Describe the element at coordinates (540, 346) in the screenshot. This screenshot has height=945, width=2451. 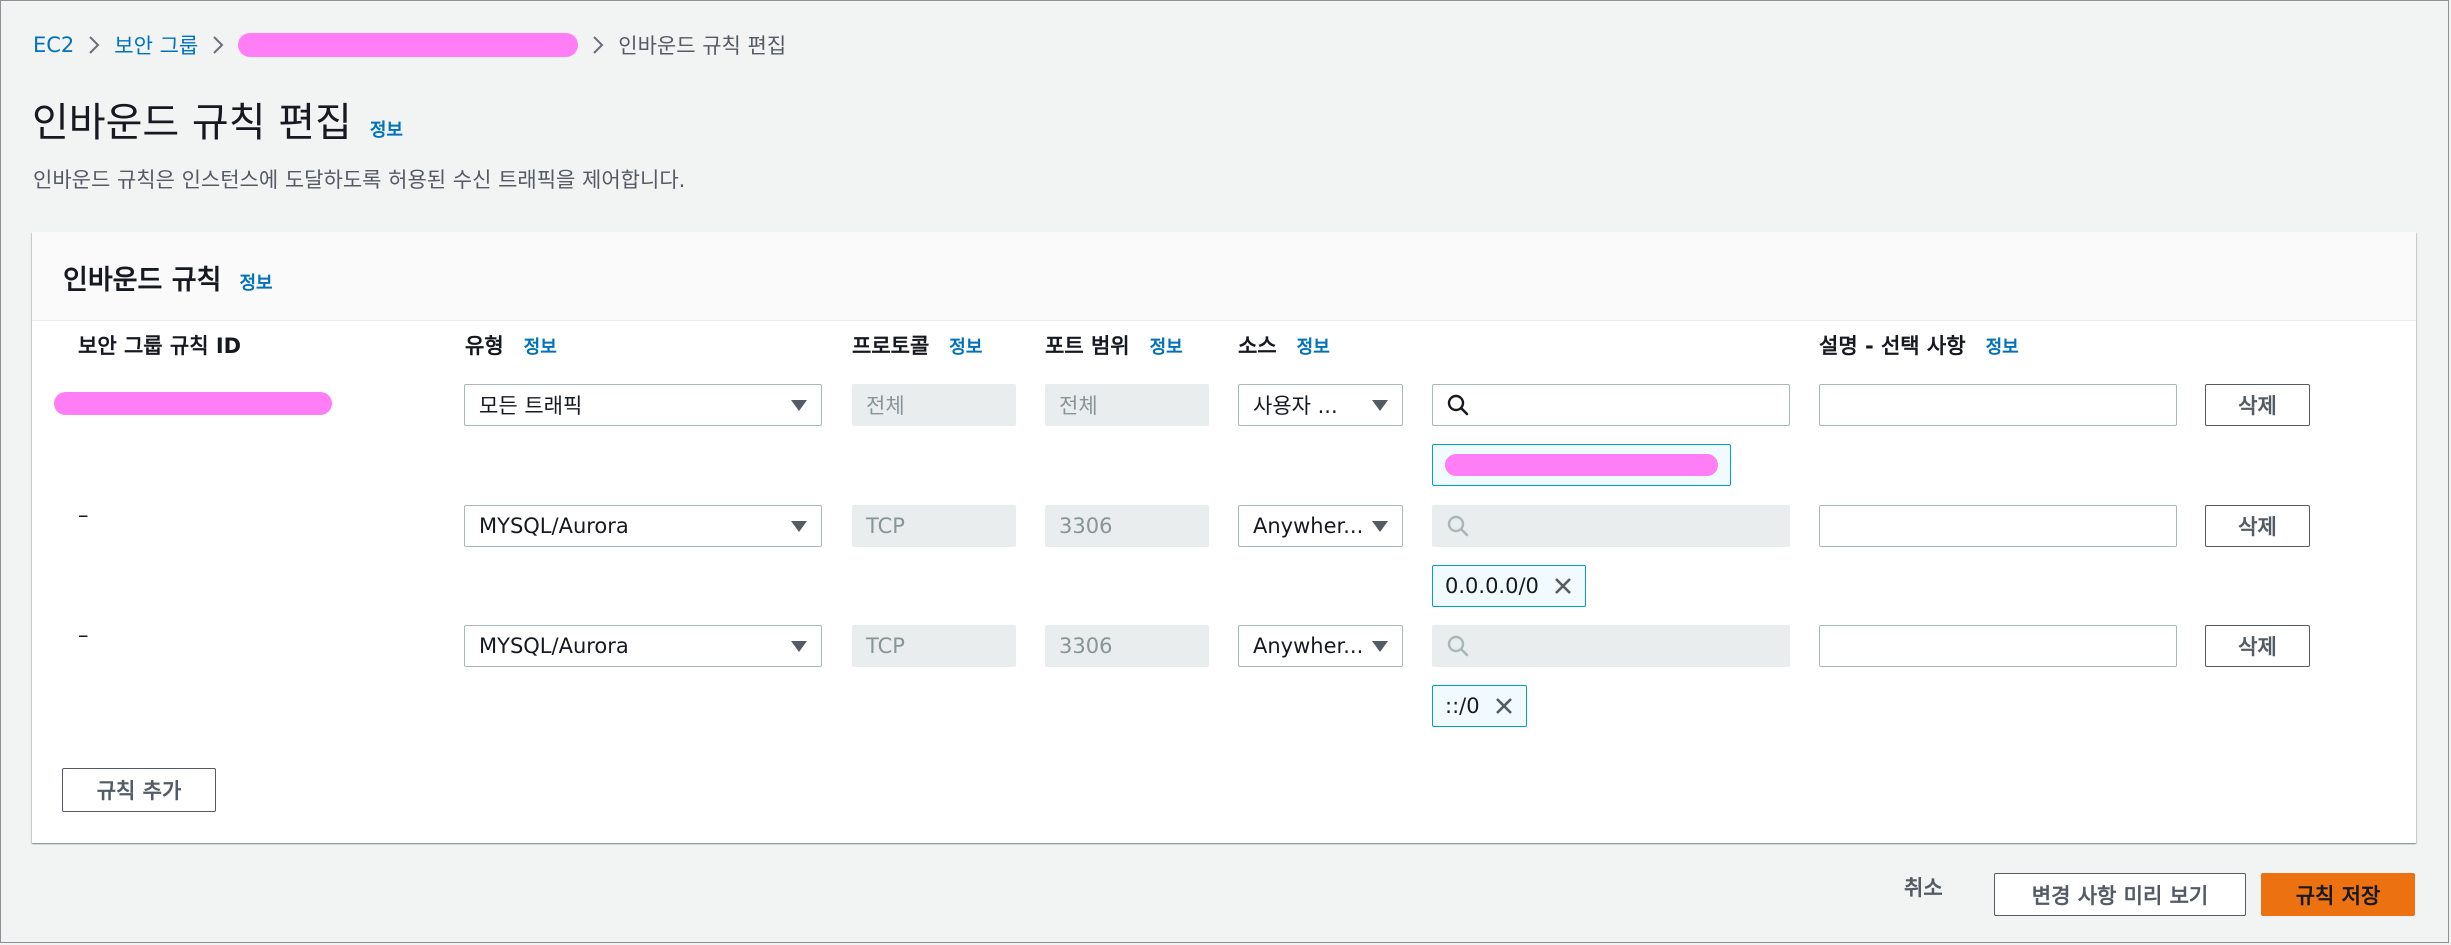
I see `type-info-link: 정보` at that location.